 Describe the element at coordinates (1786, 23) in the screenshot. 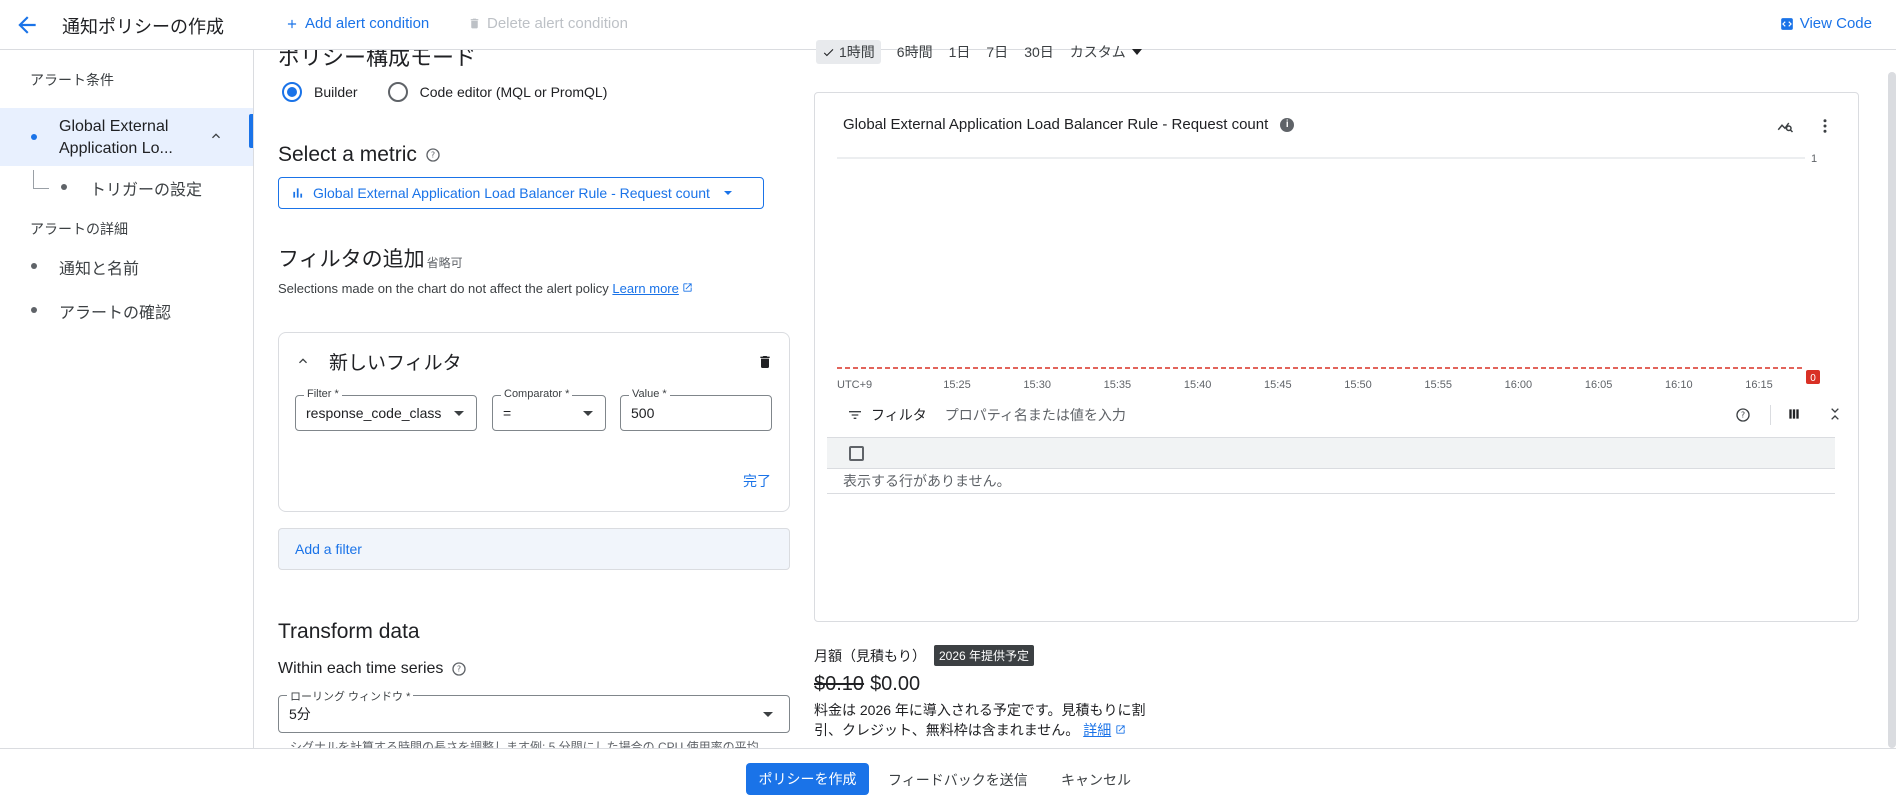

I see `code-icon` at that location.